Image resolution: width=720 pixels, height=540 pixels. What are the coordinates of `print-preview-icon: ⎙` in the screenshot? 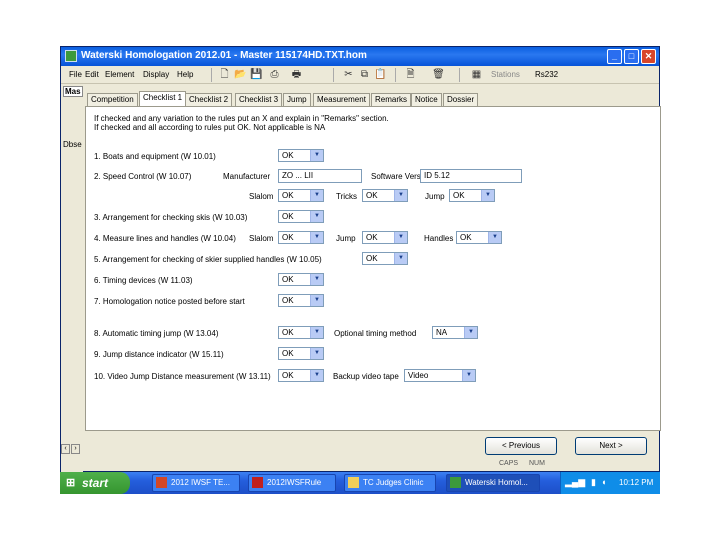 It's located at (274, 74).